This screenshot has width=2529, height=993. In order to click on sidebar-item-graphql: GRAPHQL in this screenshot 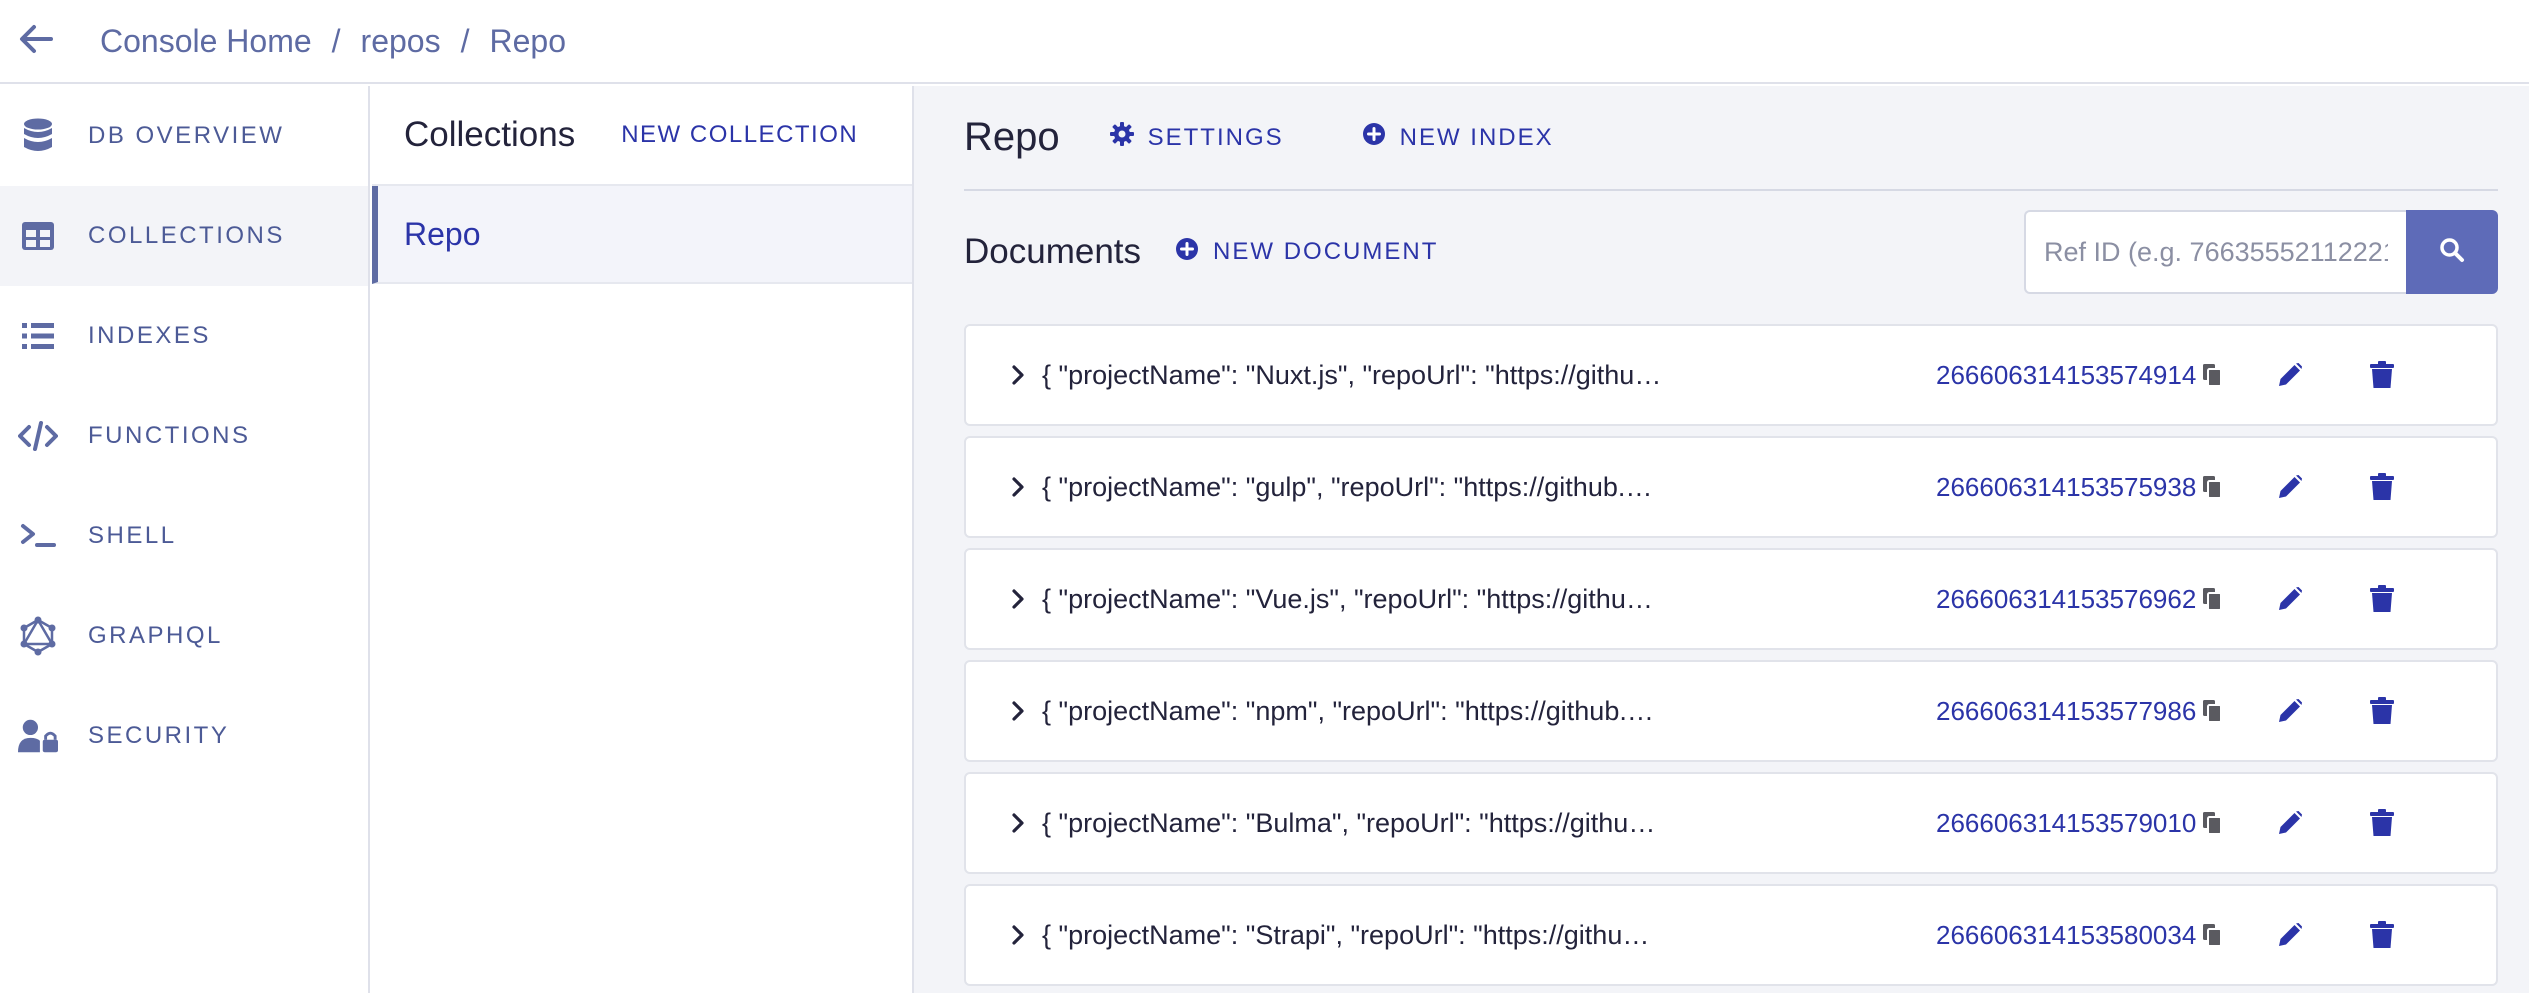, I will do `click(184, 636)`.